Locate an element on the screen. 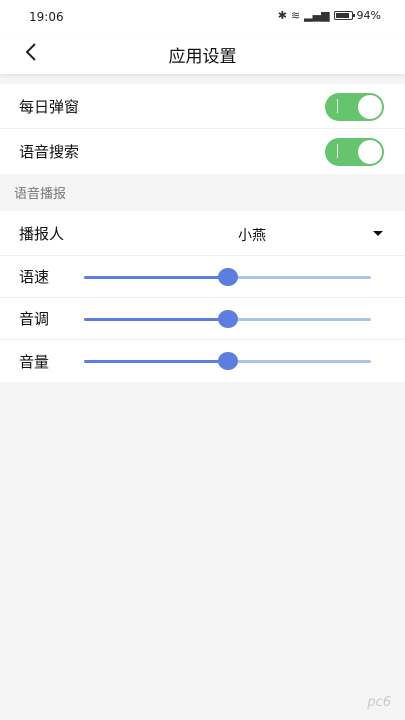  watermark-logo: pc6 is located at coordinates (379, 702).